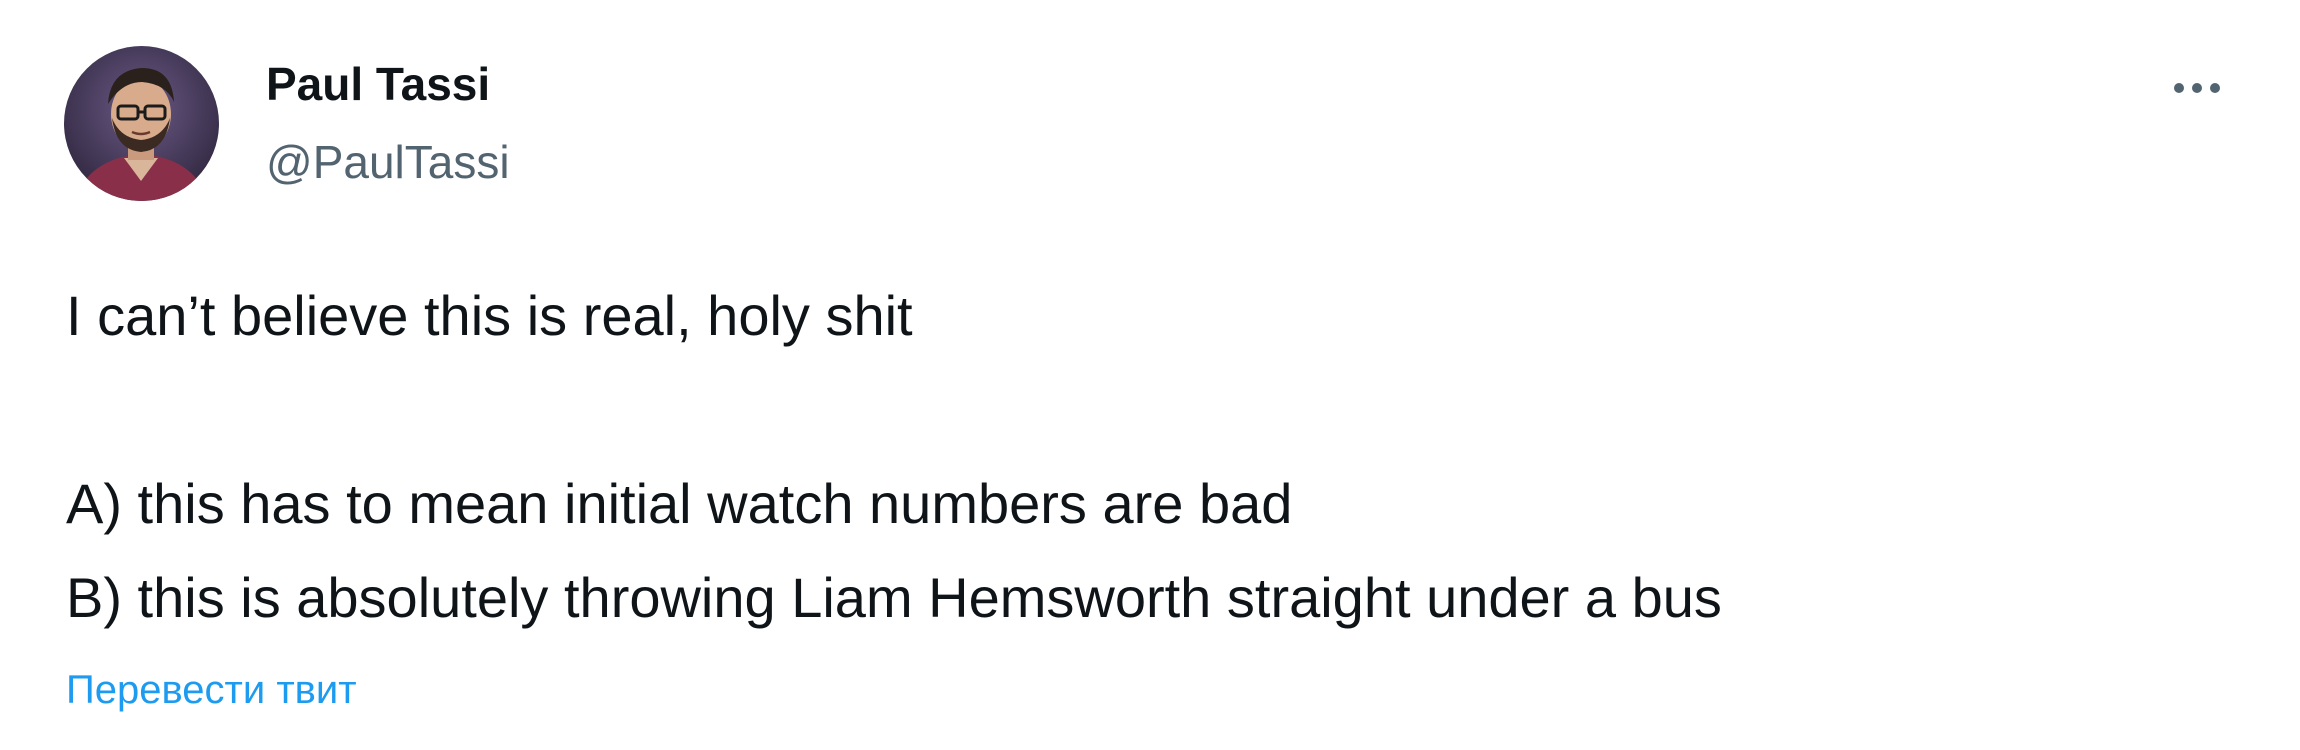 The width and height of the screenshot is (2300, 750). What do you see at coordinates (1156, 421) in the screenshot?
I see `tweet-text-gap` at bounding box center [1156, 421].